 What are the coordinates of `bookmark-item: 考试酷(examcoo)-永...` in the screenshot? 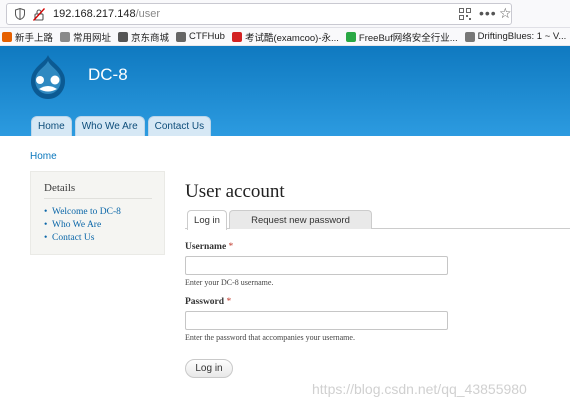 It's located at (285, 37).